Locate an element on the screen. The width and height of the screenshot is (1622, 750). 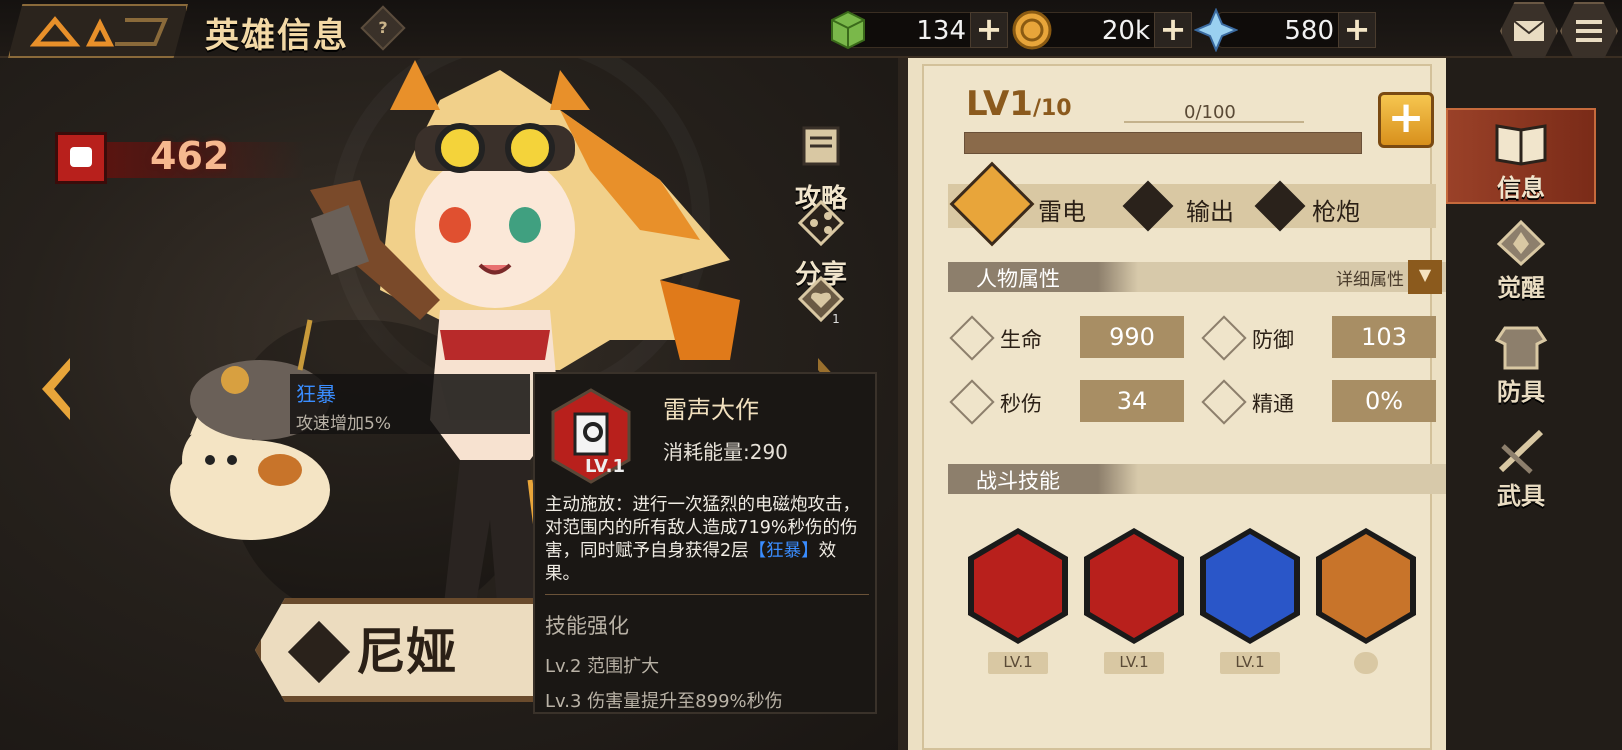
logo-icon is located at coordinates (99, 31).